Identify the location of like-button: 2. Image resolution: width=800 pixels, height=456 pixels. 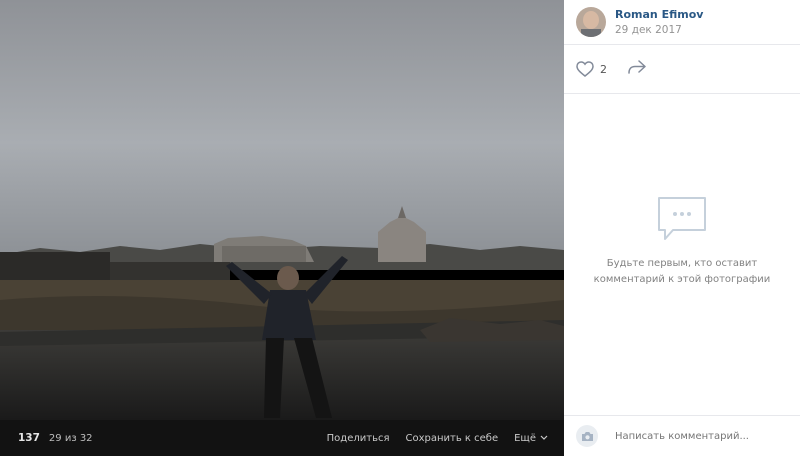
(591, 69).